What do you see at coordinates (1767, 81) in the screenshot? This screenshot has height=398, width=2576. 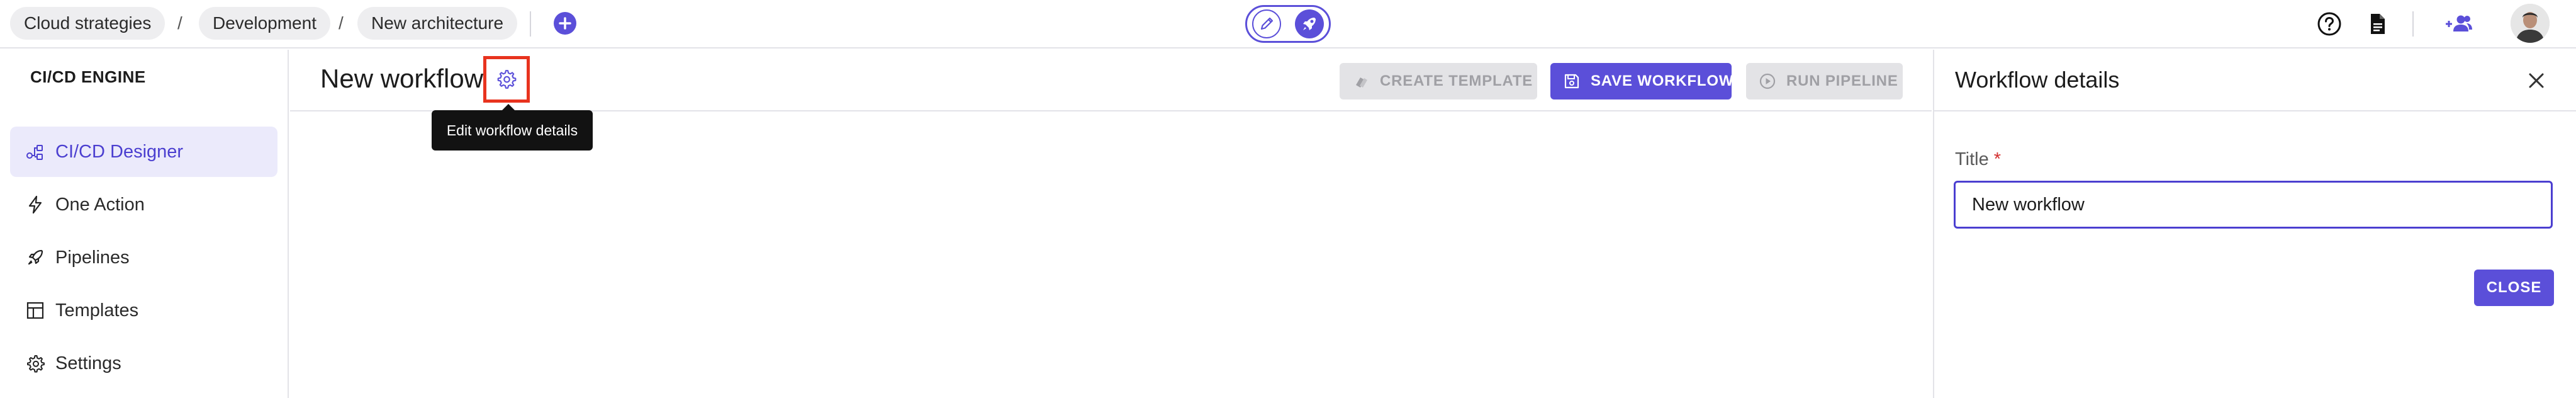 I see `play-circle-icon` at bounding box center [1767, 81].